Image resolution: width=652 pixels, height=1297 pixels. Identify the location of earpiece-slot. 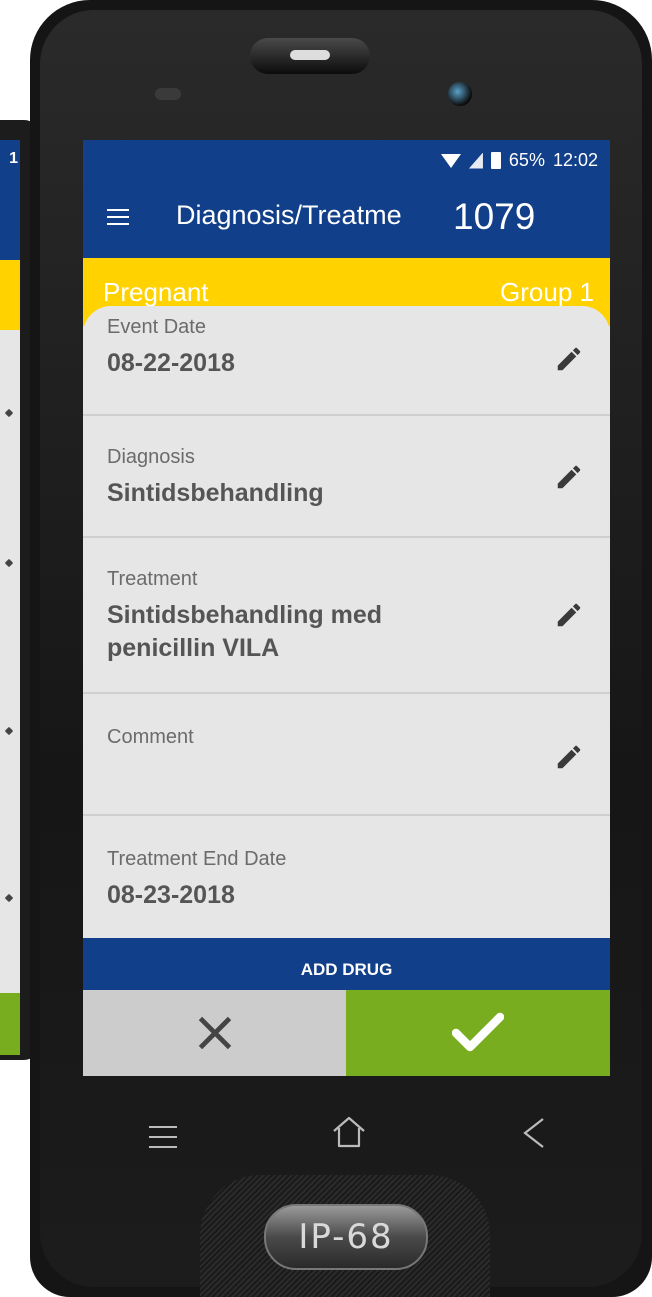
(310, 55).